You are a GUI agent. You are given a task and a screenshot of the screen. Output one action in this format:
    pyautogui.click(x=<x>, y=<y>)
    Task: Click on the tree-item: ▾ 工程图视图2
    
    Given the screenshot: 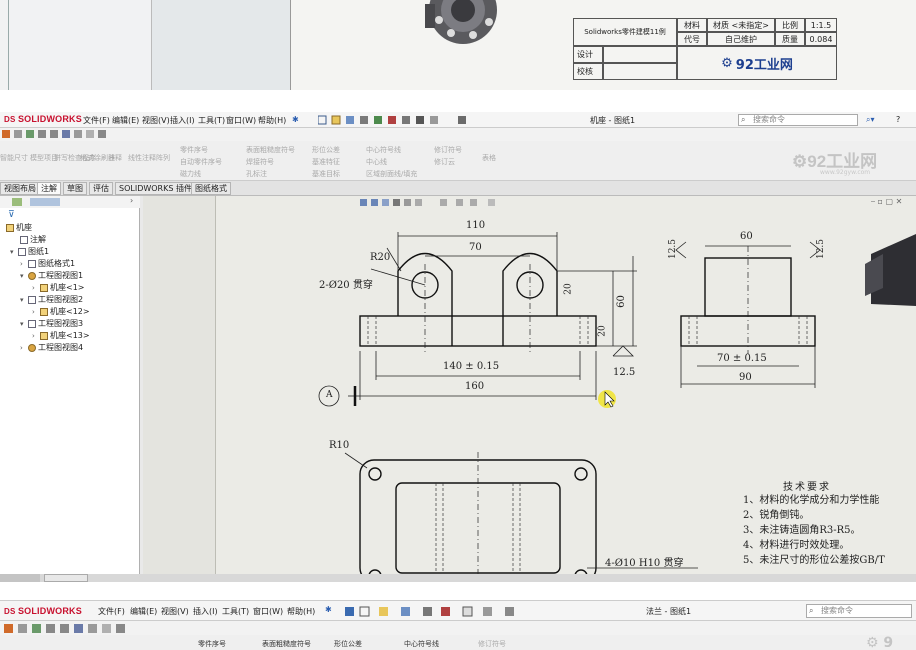 What is the action you would take?
    pyautogui.click(x=51, y=299)
    